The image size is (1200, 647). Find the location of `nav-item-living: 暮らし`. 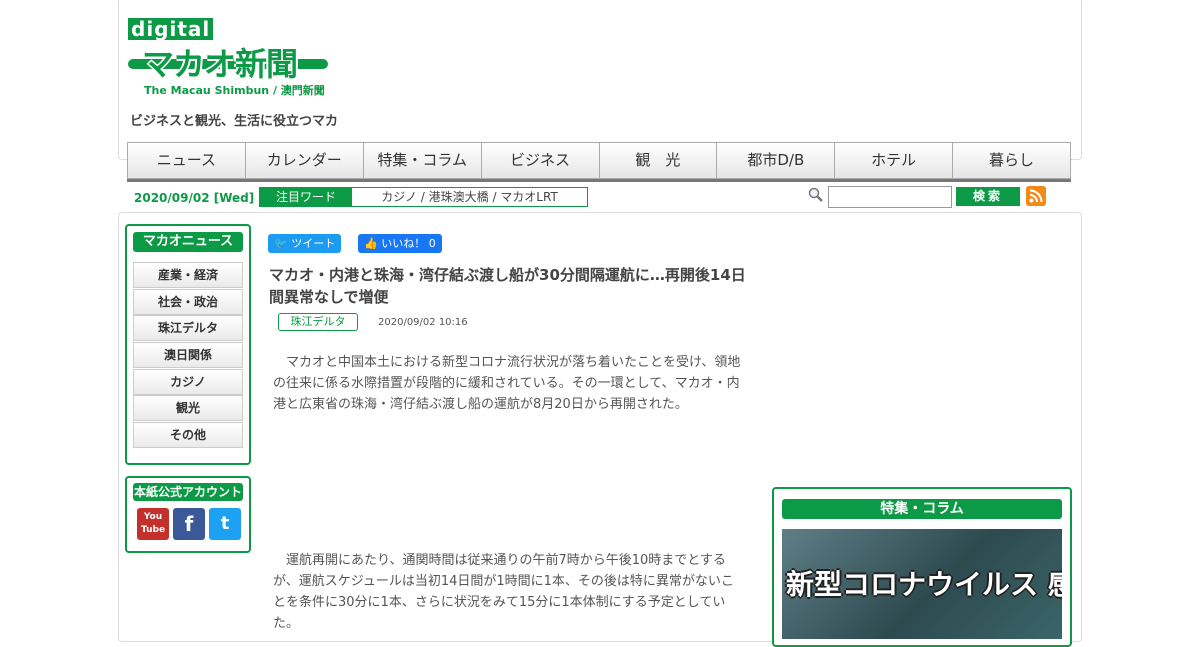

nav-item-living: 暮らし is located at coordinates (1011, 160).